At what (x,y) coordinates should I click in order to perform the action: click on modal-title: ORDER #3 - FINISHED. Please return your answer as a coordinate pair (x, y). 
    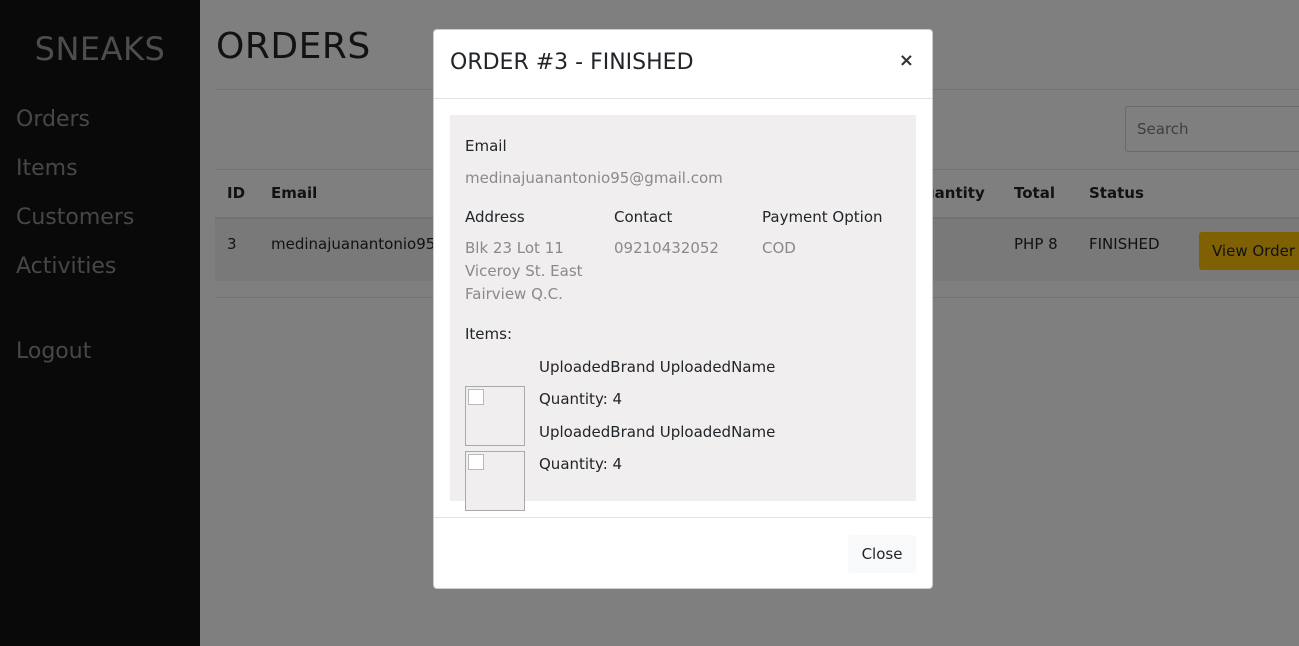
    Looking at the image, I should click on (572, 62).